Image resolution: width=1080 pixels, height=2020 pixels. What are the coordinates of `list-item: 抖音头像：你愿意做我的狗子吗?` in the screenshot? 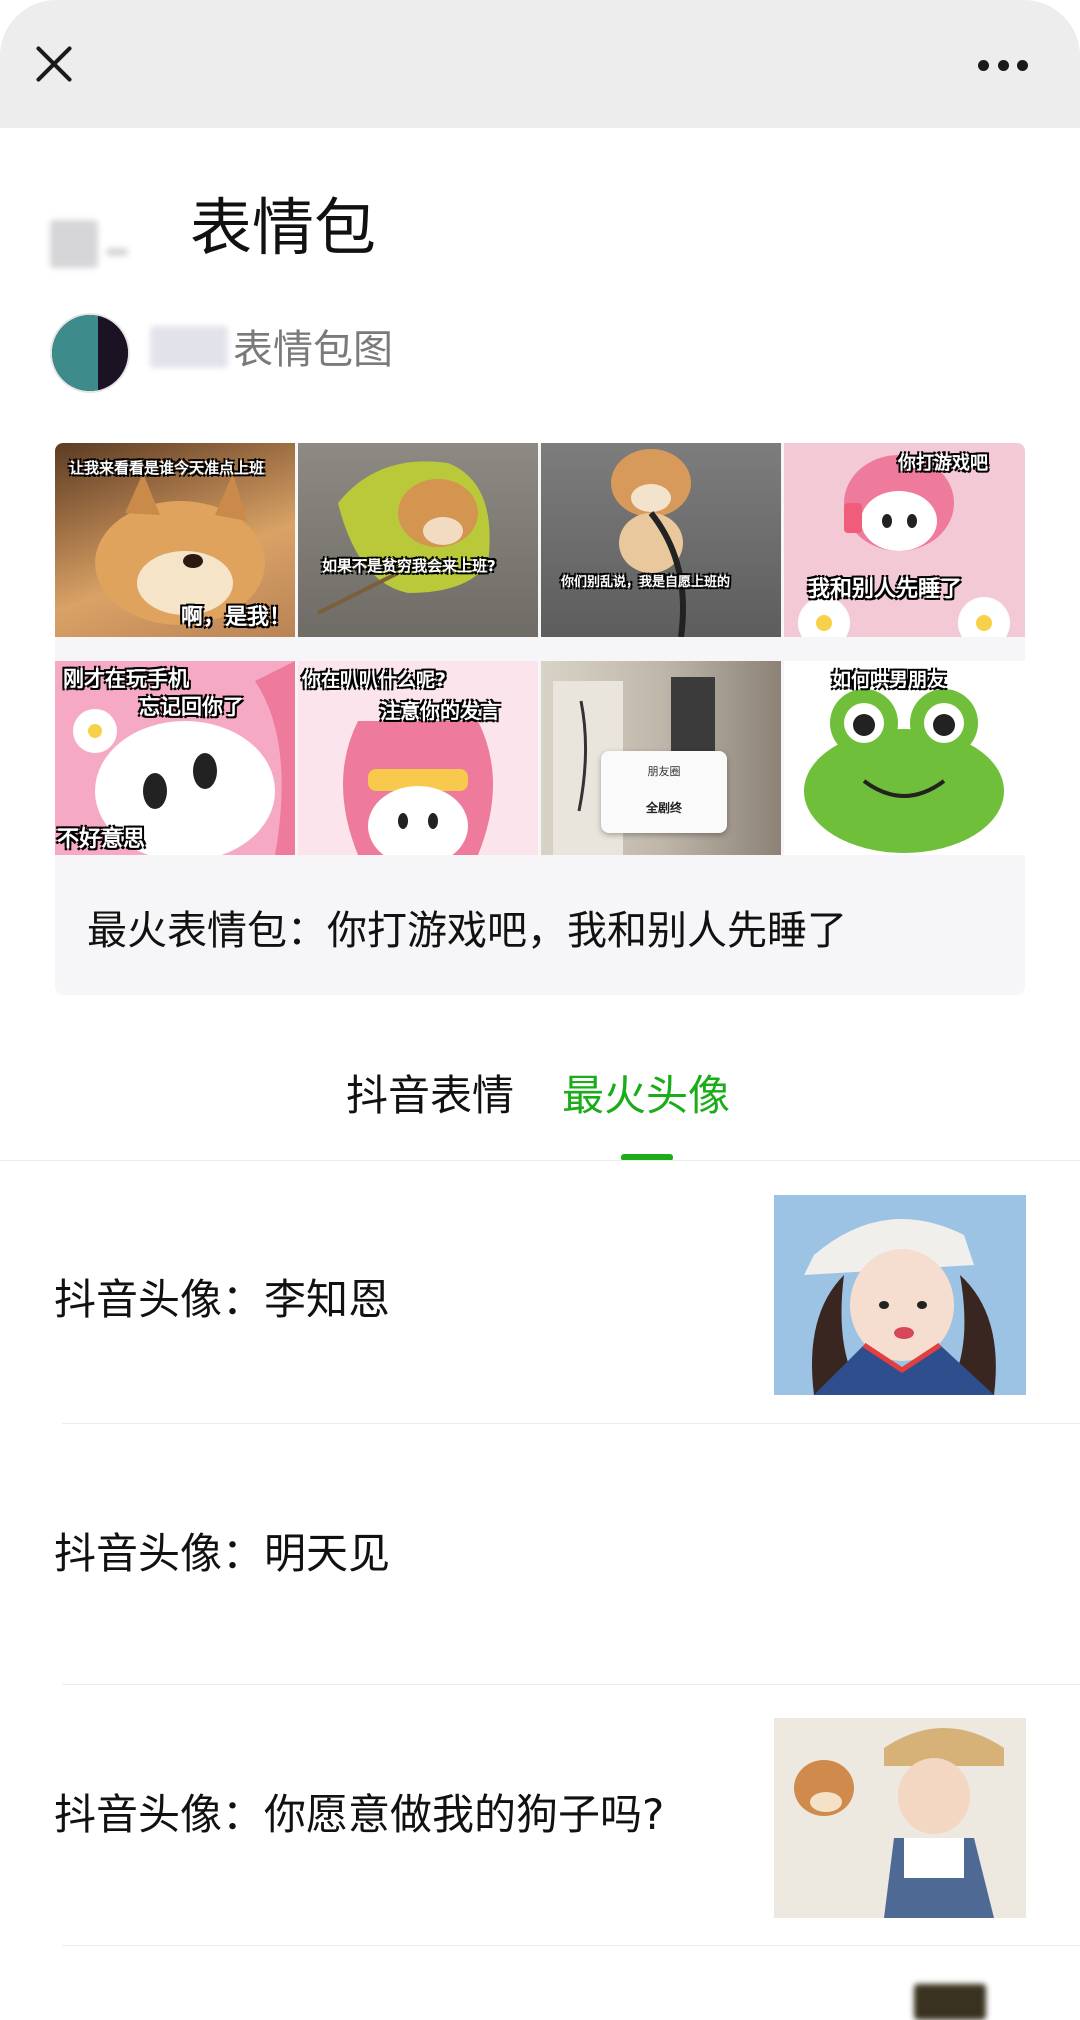 It's located at (540, 1815).